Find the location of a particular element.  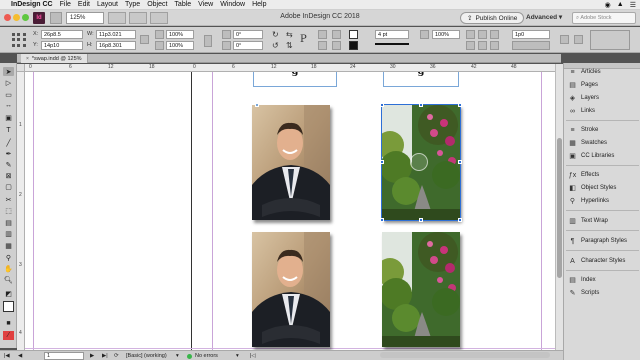

select-content-icon is located at coordinates (322, 45).